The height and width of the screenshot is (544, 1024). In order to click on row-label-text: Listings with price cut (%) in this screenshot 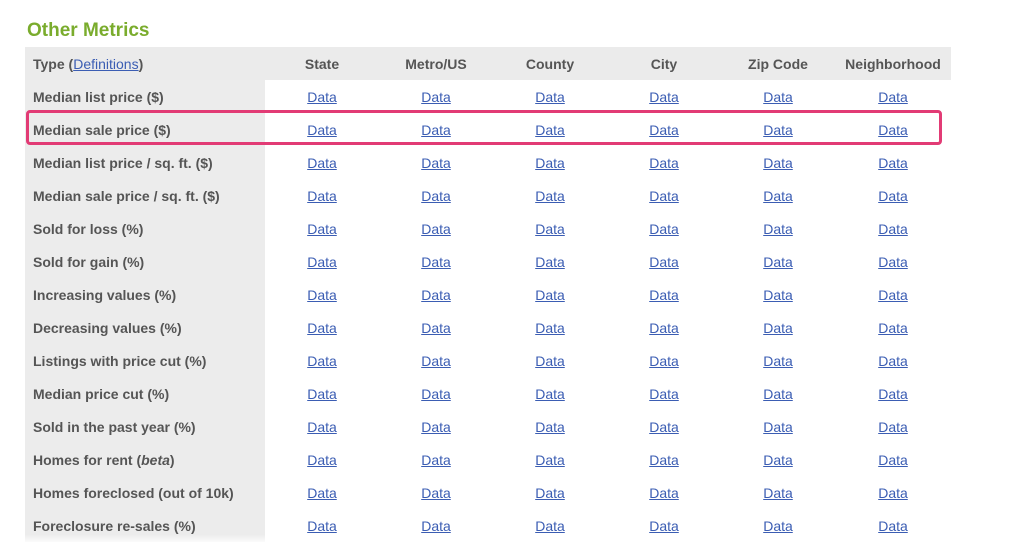, I will do `click(120, 360)`.